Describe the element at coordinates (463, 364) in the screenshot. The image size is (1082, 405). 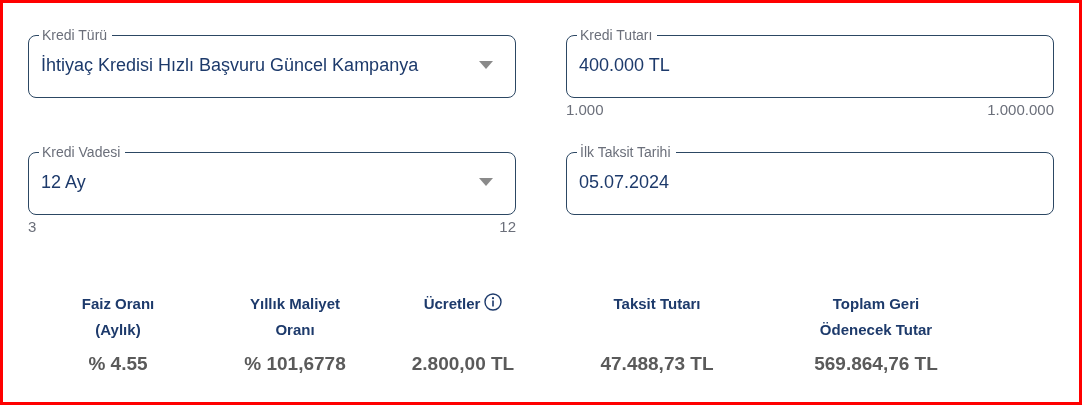
I see `summary-value: 2.800,00 TL` at that location.